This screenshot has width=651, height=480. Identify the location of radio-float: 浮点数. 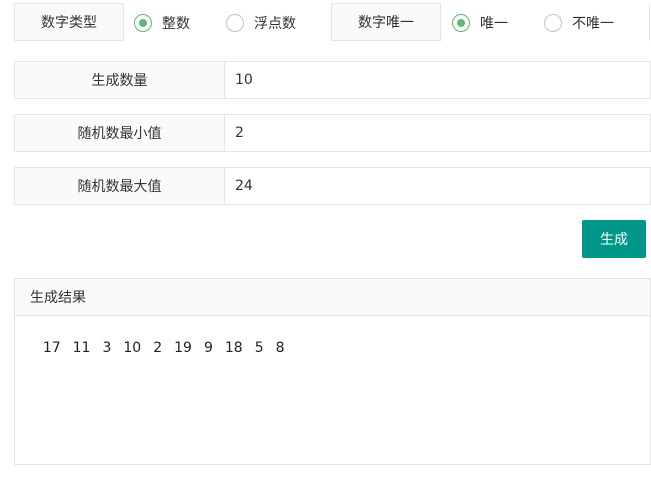
(261, 23).